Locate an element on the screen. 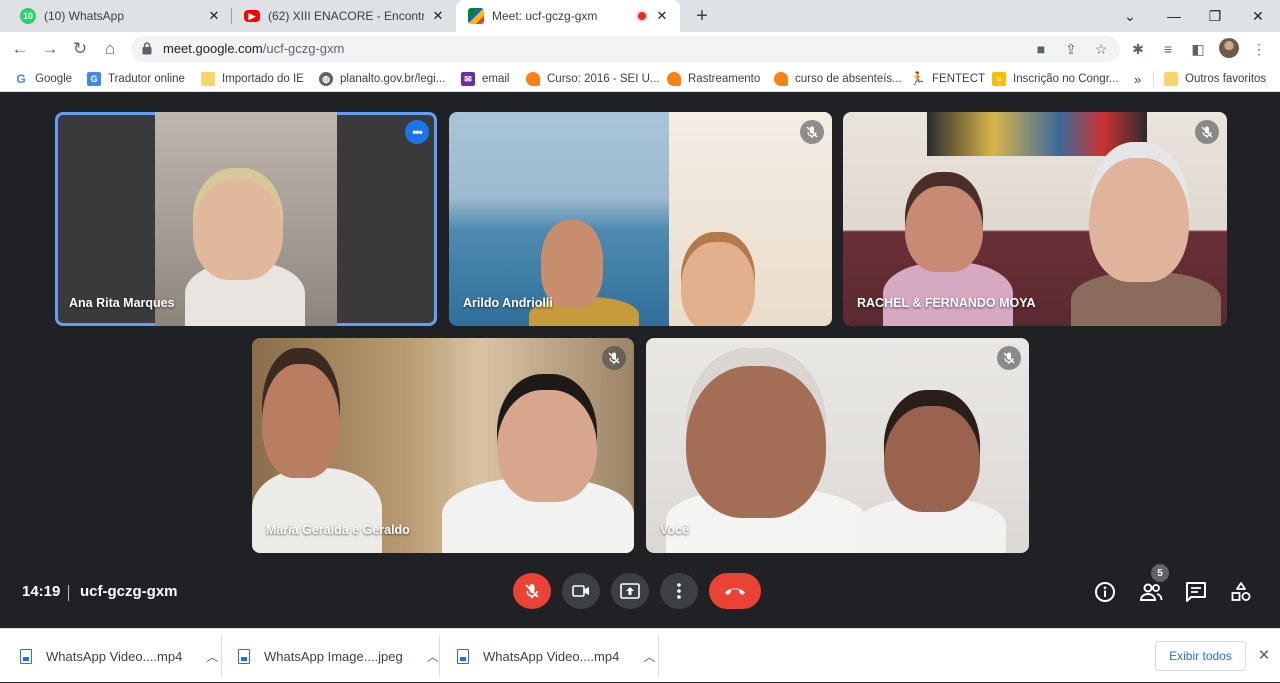 The width and height of the screenshot is (1280, 683). bookmark-outros-favoritos: Outros favoritos is located at coordinates (1215, 79).